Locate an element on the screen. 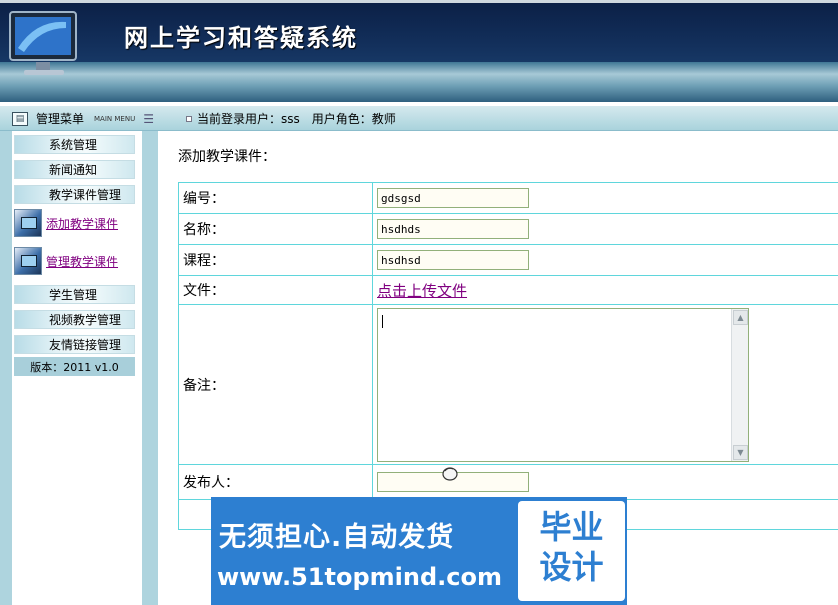 The height and width of the screenshot is (605, 838). form-row-course: 课程： hsdhsd is located at coordinates (508, 260).